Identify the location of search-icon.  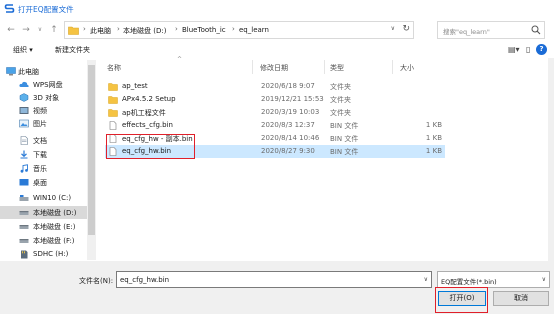
(536, 30).